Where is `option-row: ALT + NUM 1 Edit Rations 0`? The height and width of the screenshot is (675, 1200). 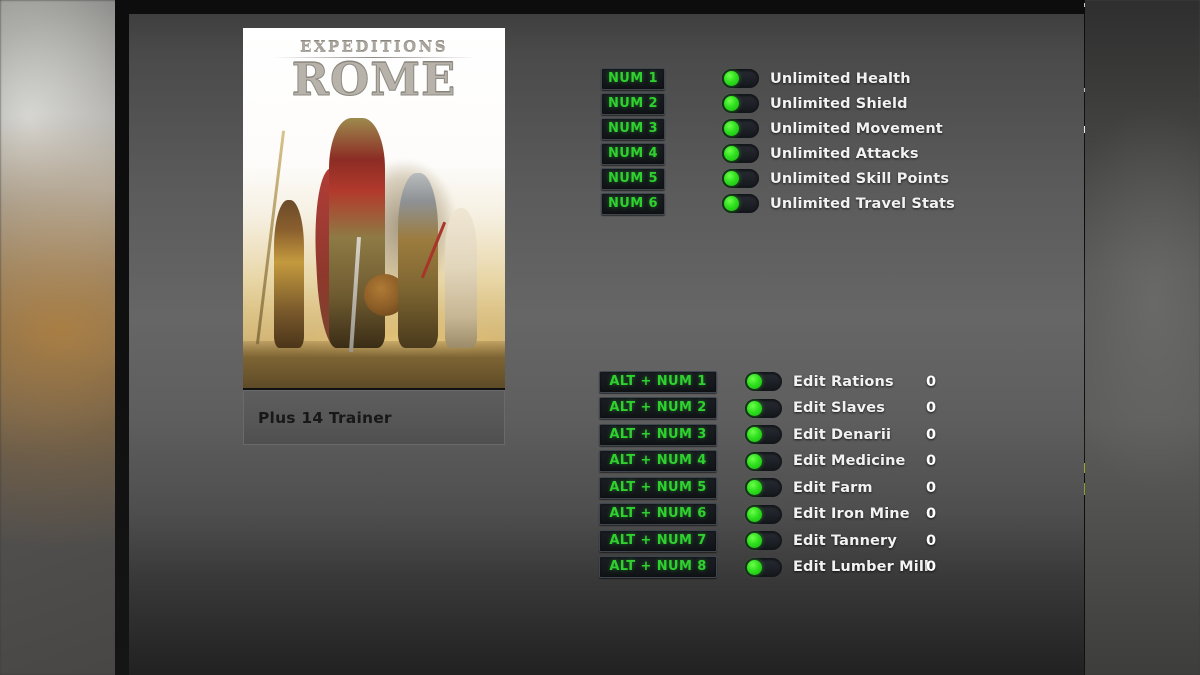 option-row: ALT + NUM 1 Edit Rations 0 is located at coordinates (767, 381).